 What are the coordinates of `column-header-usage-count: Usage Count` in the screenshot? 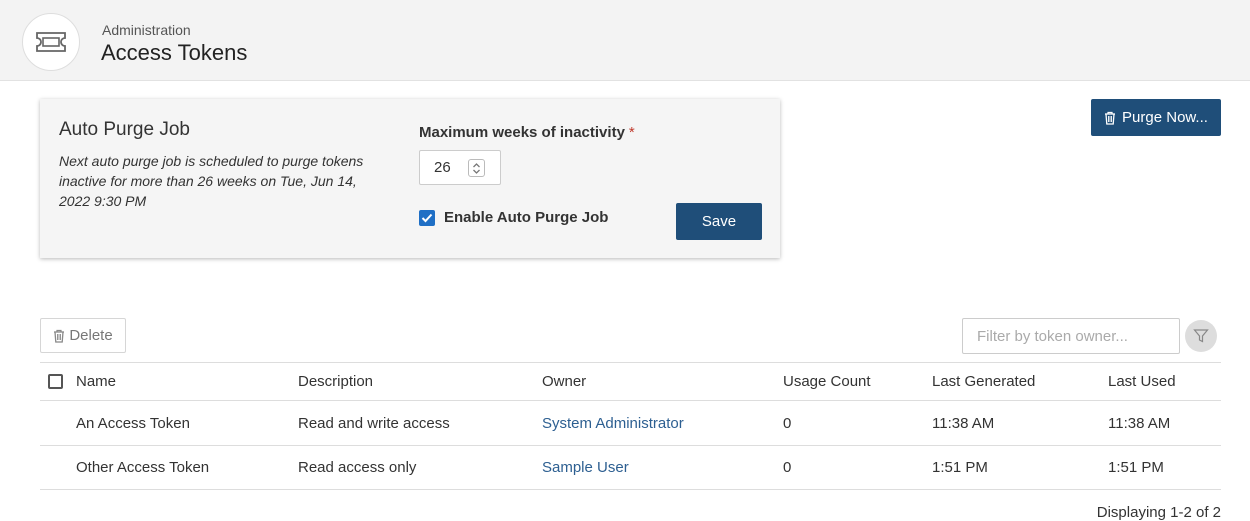 It's located at (827, 381).